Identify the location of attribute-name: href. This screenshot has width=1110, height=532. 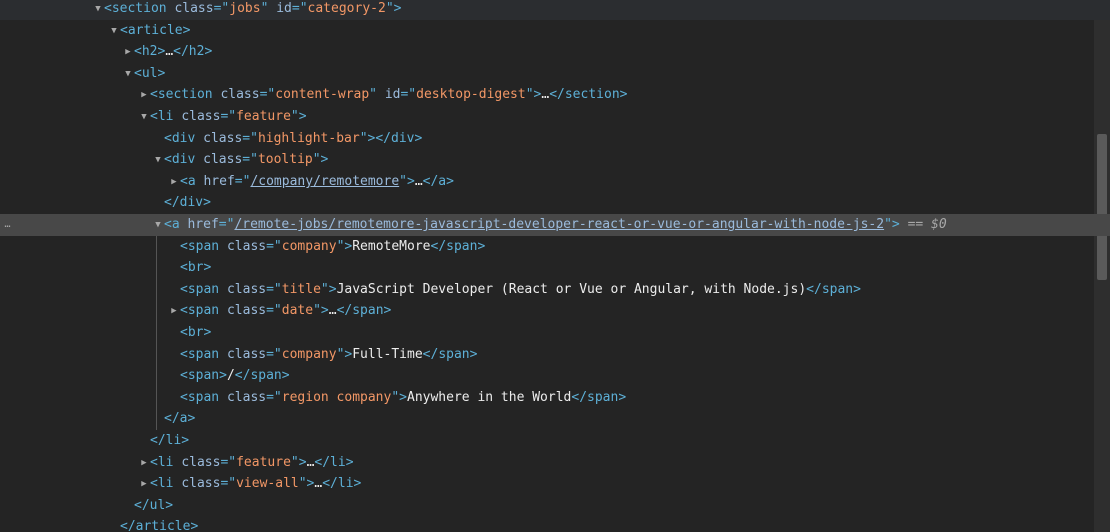
(219, 181).